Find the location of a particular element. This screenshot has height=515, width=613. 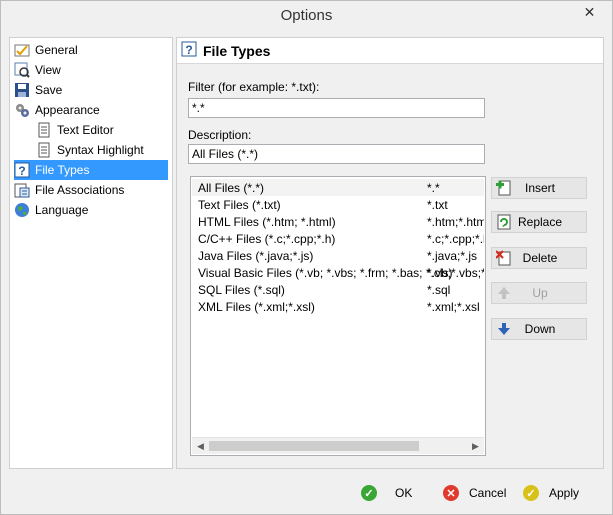

tree-item-label: Text Editor is located at coordinates (85, 130).